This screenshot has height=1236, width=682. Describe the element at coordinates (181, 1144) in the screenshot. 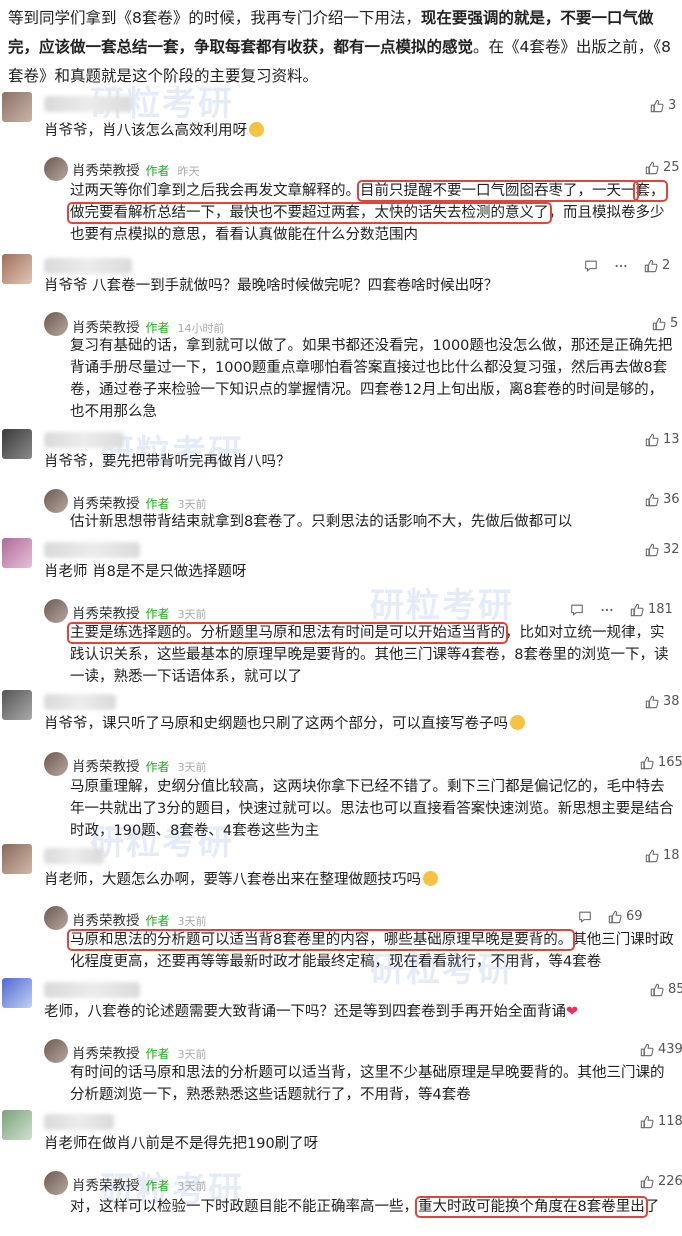

I see `comment-text: 肖老师在做肖八前是不是得先把190刷了呀` at that location.